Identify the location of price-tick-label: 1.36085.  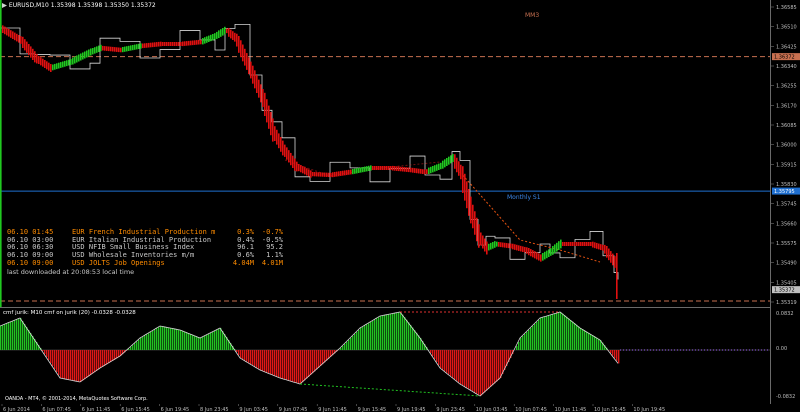
(786, 126).